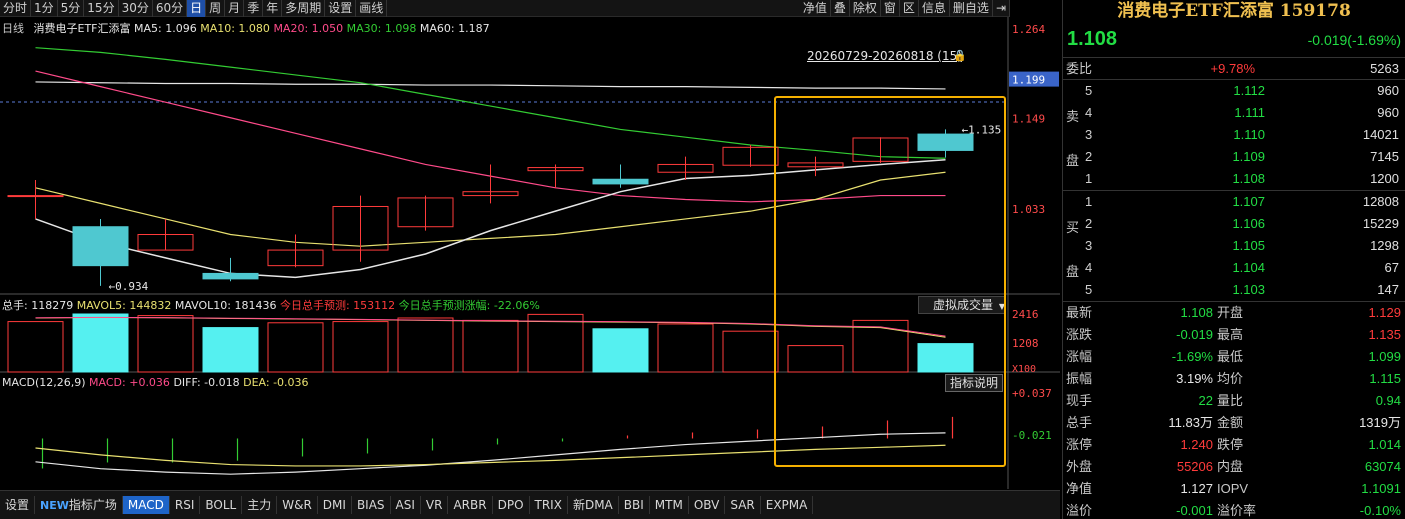 This screenshot has height=519, width=1405. I want to click on indicator-tab: DMI, so click(335, 505).